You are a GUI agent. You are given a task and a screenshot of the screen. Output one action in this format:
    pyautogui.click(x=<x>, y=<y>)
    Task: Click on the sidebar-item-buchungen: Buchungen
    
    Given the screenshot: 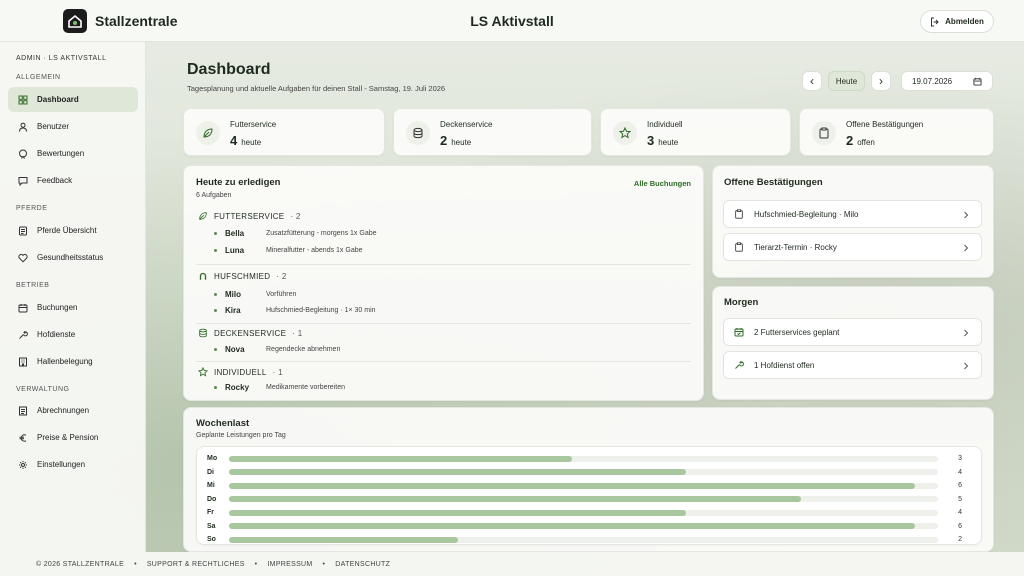 What is the action you would take?
    pyautogui.click(x=73, y=307)
    